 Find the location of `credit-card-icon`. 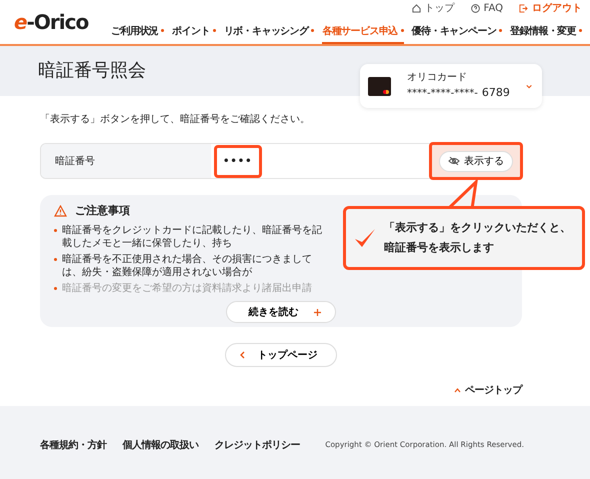

credit-card-icon is located at coordinates (380, 86).